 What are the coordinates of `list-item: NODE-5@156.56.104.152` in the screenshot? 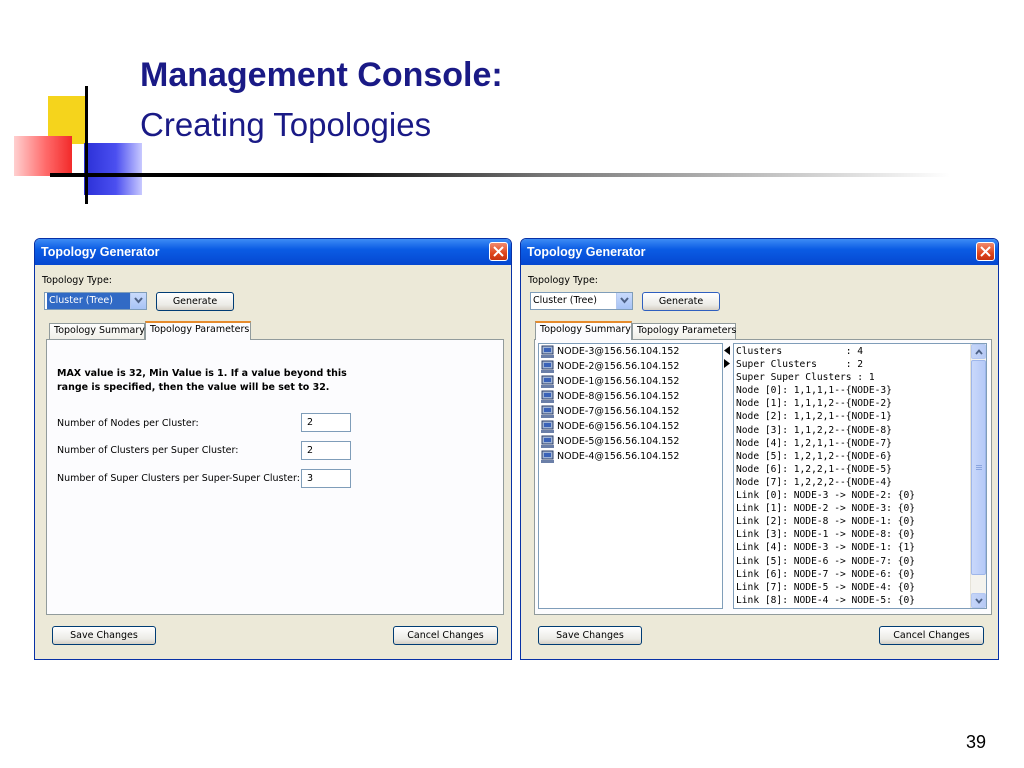 It's located at (610, 442).